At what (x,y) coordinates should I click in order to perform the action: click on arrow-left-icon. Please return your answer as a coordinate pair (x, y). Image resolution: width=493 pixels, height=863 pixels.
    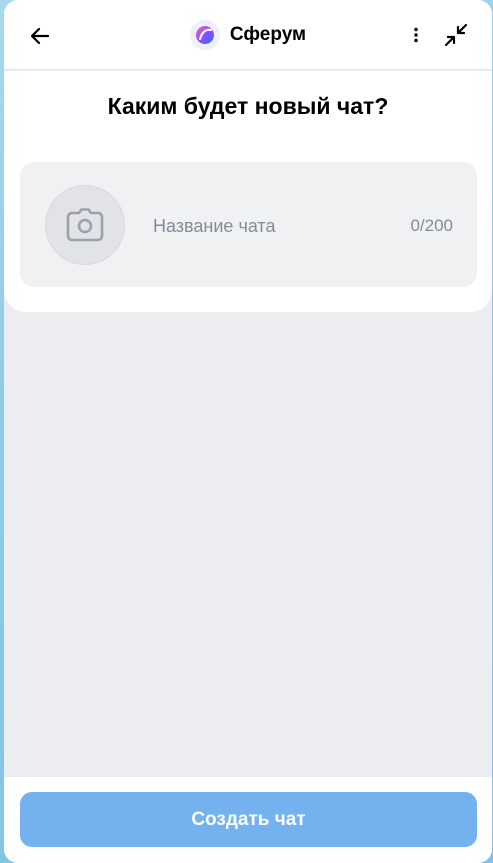
    Looking at the image, I should click on (40, 36).